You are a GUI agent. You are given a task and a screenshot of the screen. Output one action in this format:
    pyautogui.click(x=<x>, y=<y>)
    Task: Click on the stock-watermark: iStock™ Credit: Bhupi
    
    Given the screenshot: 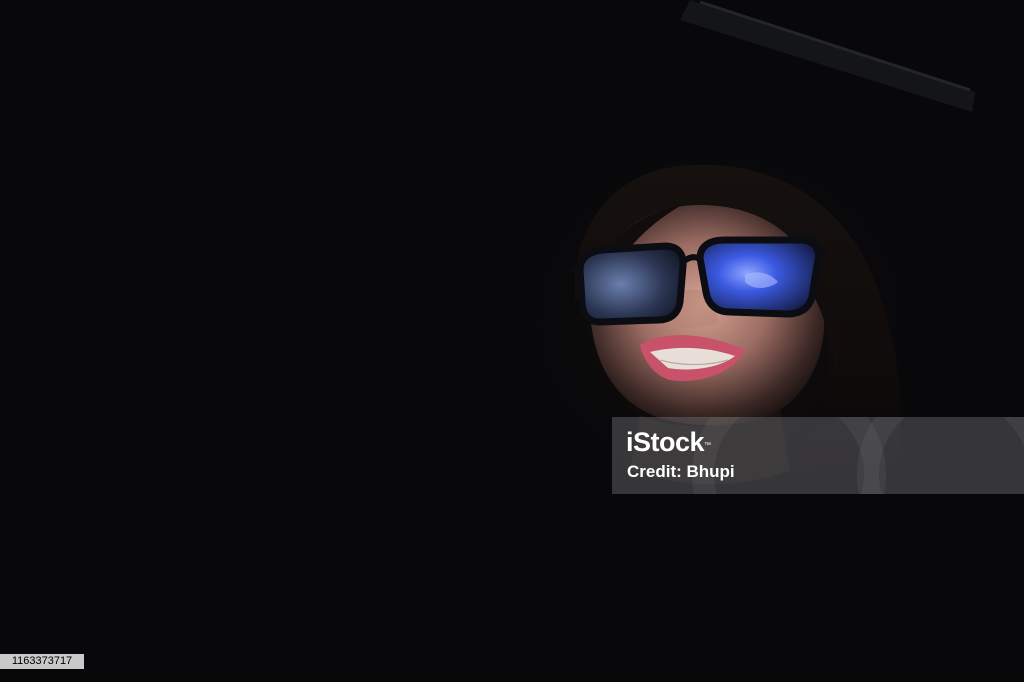 What is the action you would take?
    pyautogui.click(x=818, y=455)
    